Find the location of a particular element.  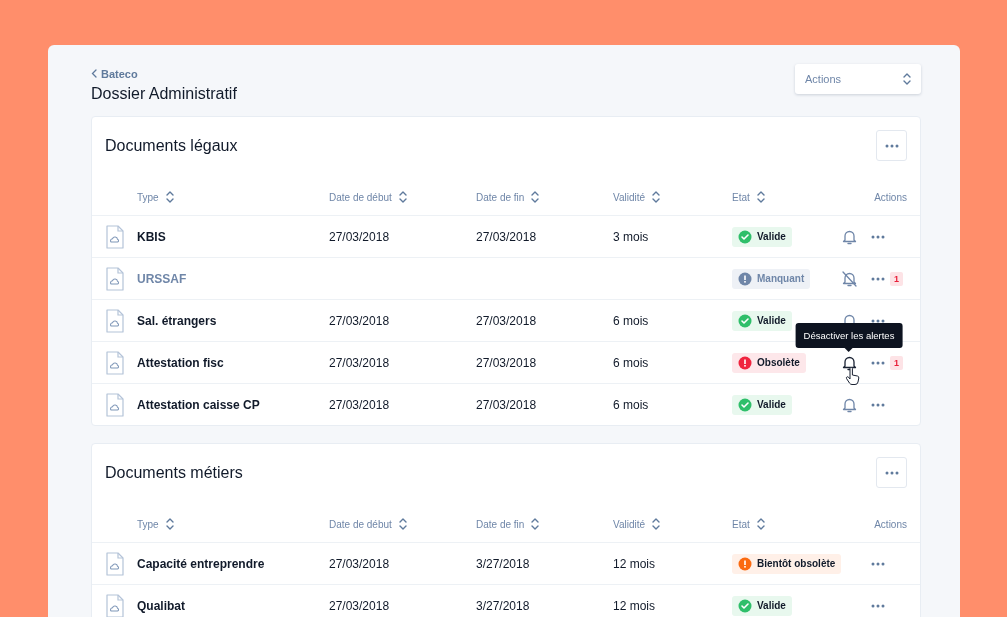

status-tag: Manquant is located at coordinates (771, 278).